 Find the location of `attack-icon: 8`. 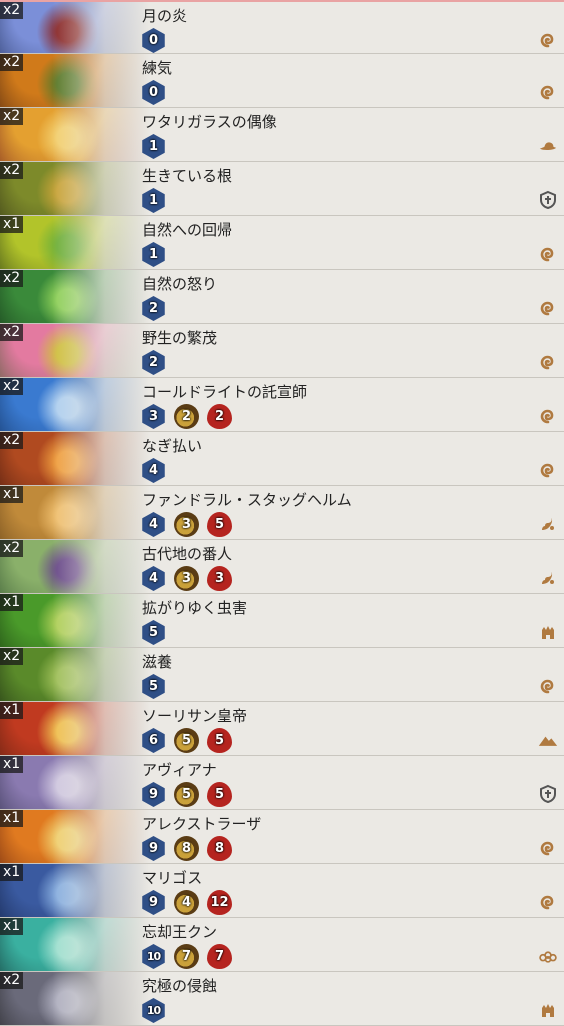

attack-icon: 8 is located at coordinates (186, 848).